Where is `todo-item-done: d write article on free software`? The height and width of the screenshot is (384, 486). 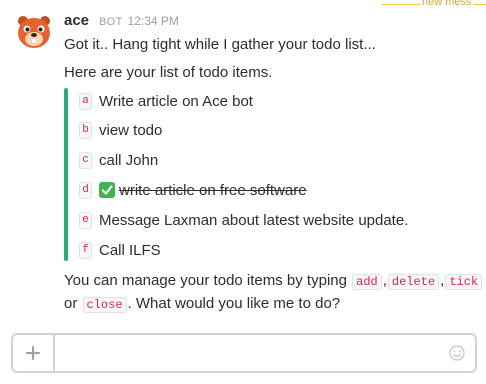 todo-item-done: d write article on free software is located at coordinates (193, 190).